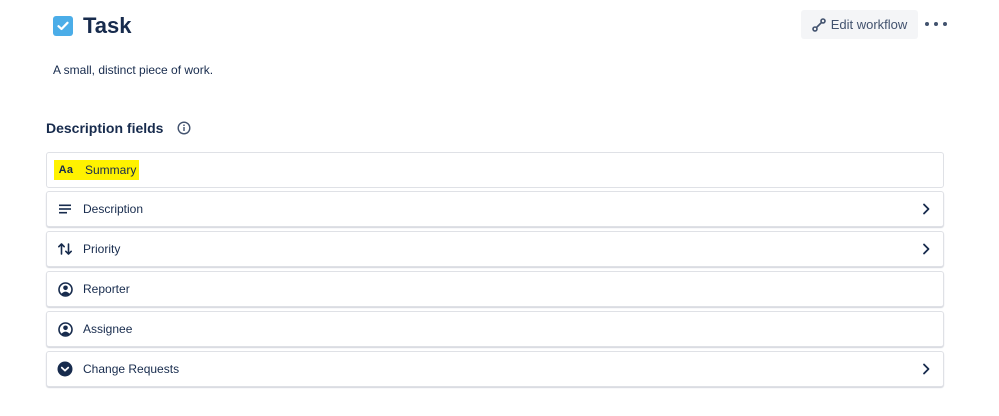 Image resolution: width=999 pixels, height=416 pixels. What do you see at coordinates (107, 25) in the screenshot?
I see `page-title: Task` at bounding box center [107, 25].